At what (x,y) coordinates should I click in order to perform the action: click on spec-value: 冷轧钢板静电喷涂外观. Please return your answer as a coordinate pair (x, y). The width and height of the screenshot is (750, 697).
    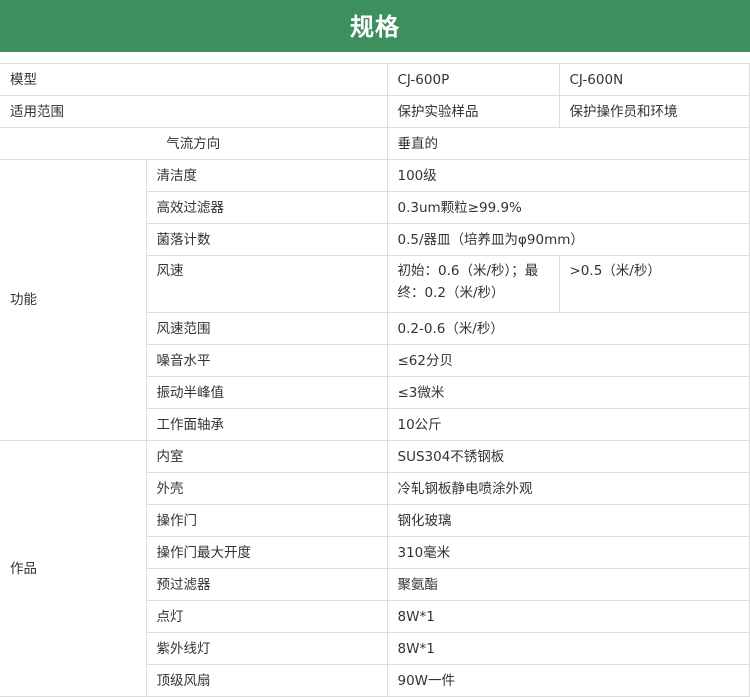
    Looking at the image, I should click on (568, 488).